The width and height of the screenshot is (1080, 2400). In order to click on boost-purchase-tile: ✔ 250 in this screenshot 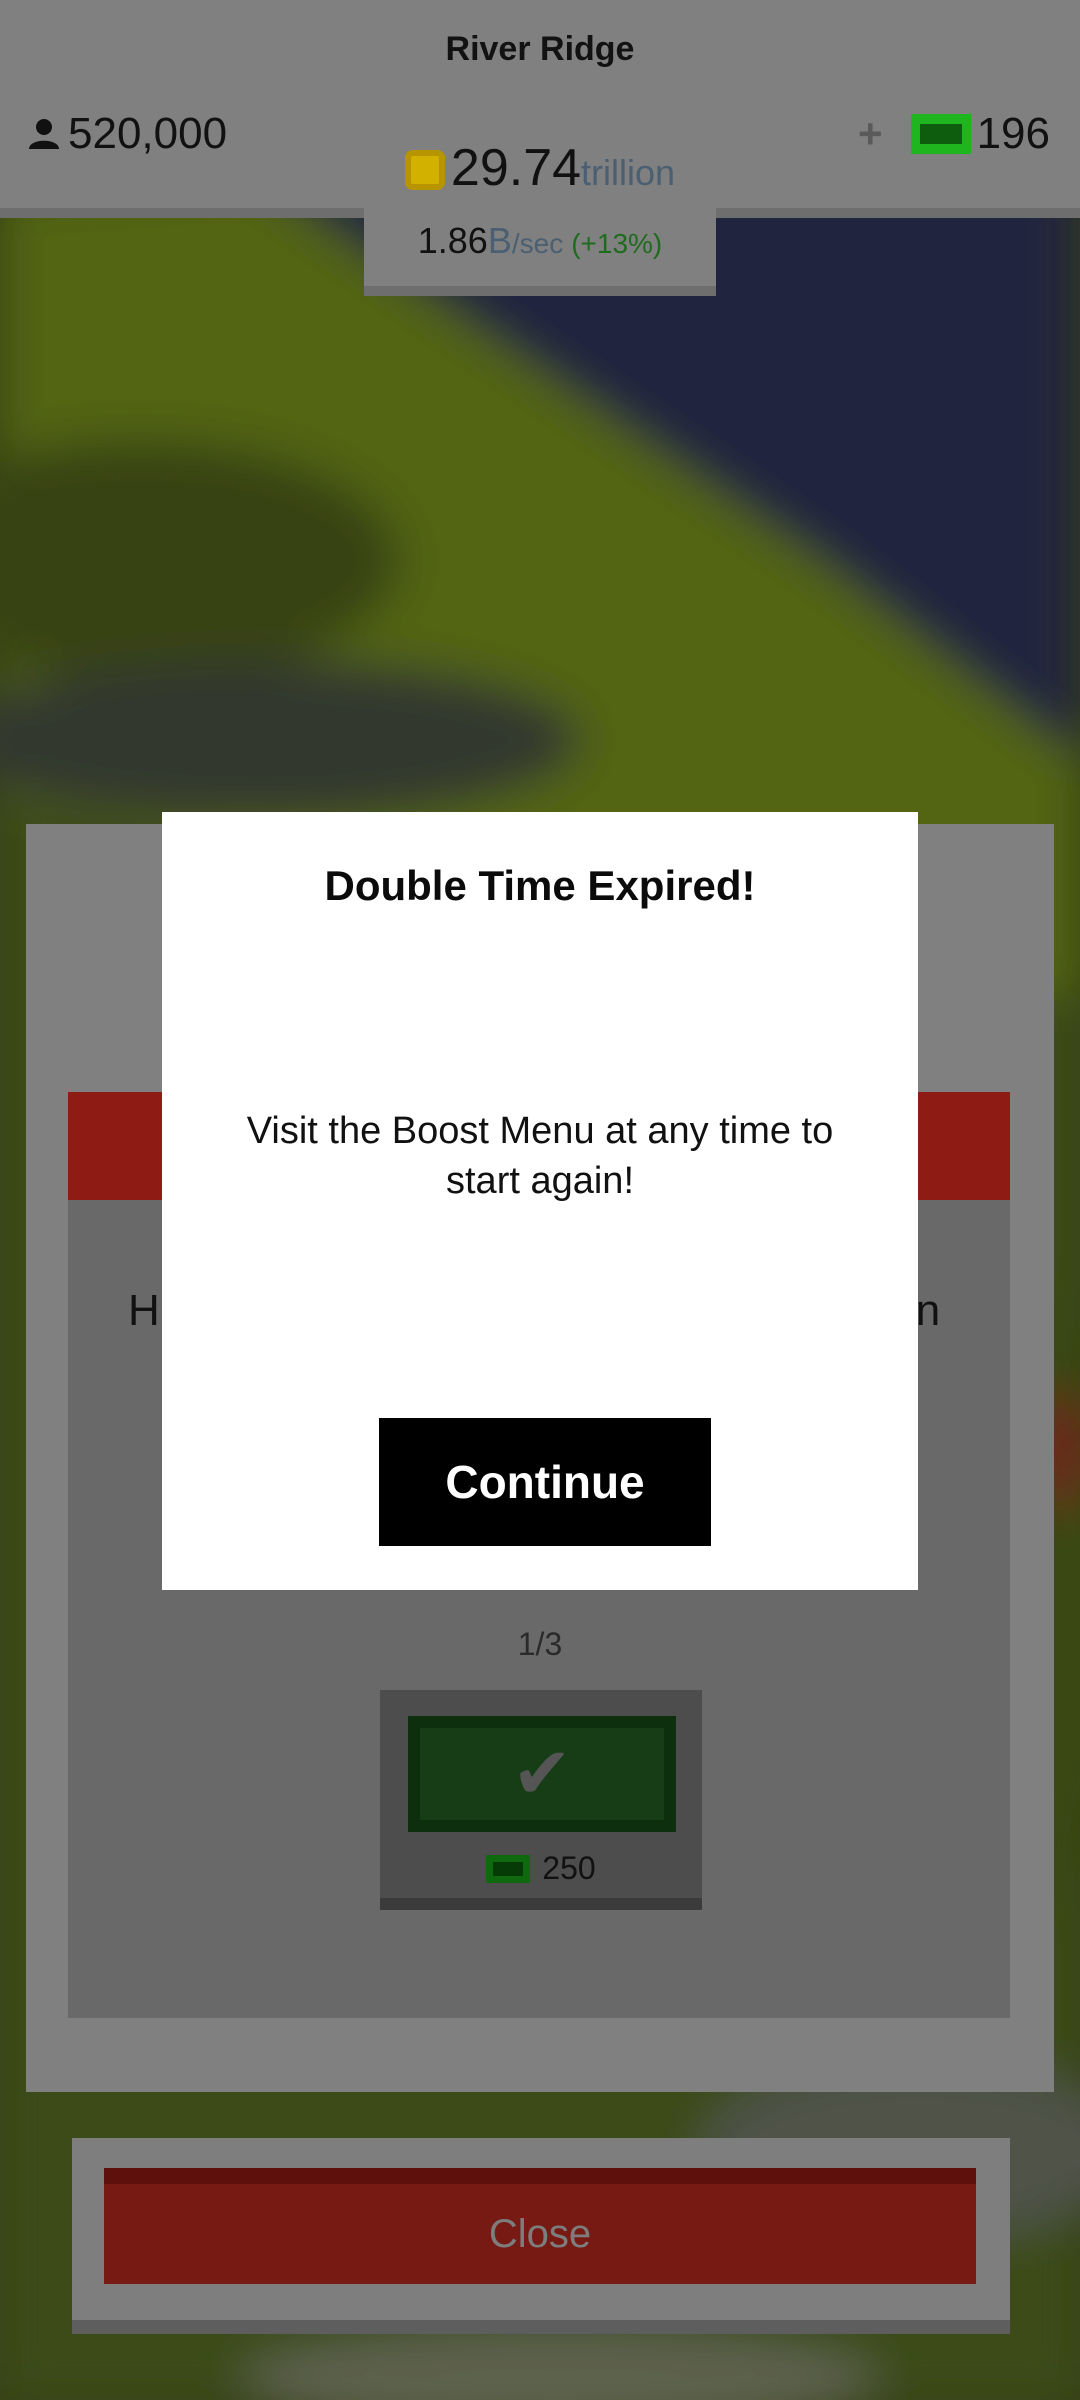, I will do `click(541, 1800)`.